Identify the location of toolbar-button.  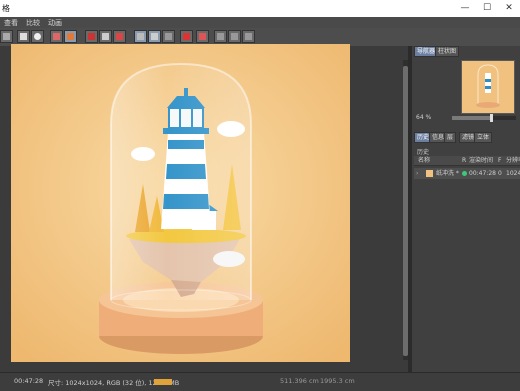
(6, 36).